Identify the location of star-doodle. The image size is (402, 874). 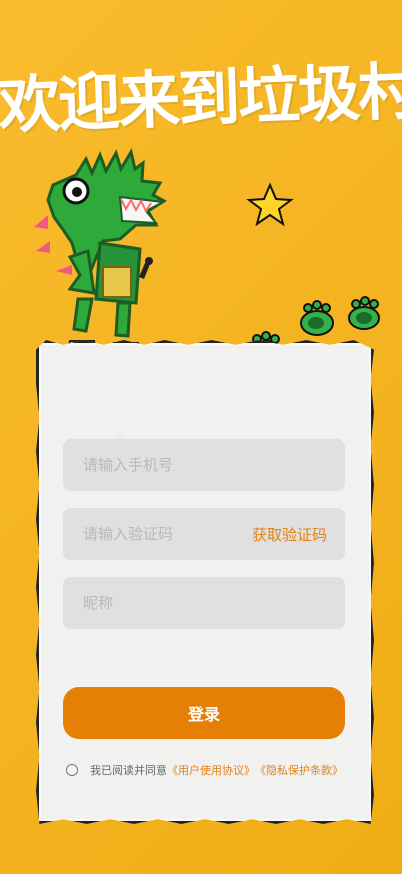
(270, 204).